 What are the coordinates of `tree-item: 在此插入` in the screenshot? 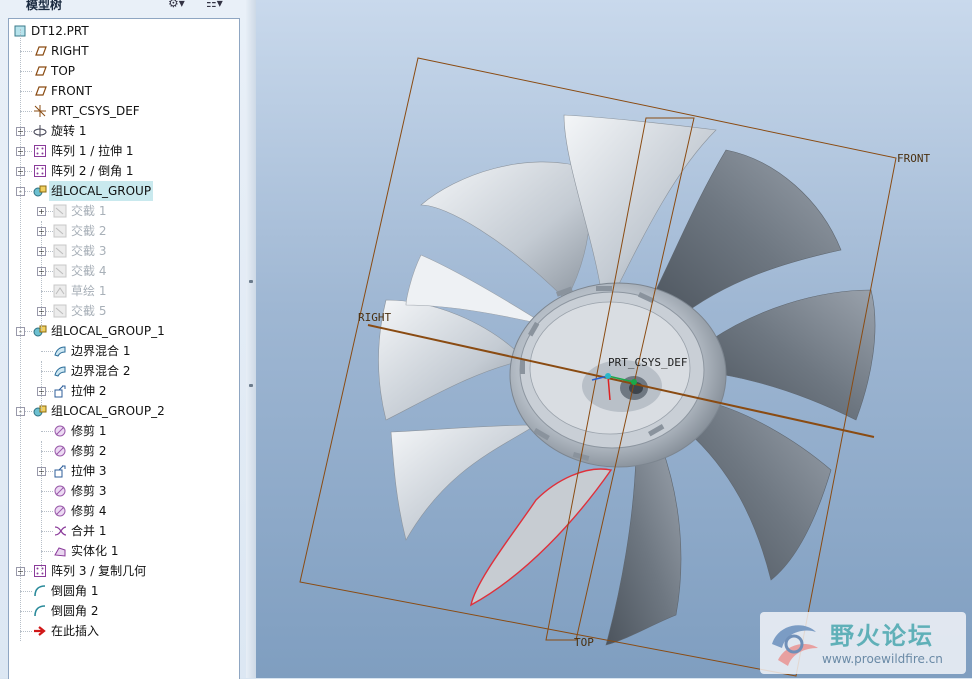 It's located at (124, 631).